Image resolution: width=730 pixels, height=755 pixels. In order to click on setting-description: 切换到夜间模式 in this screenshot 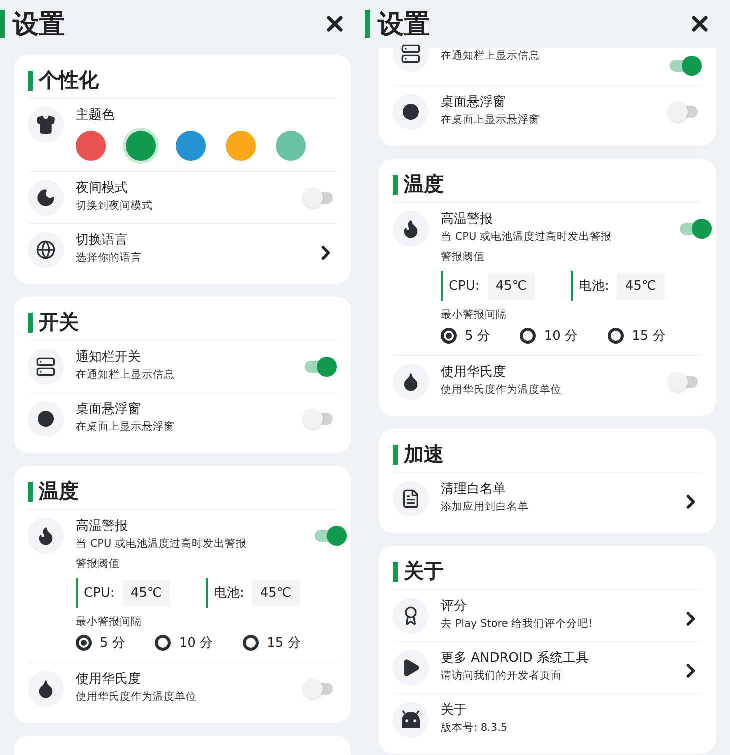, I will do `click(115, 206)`.